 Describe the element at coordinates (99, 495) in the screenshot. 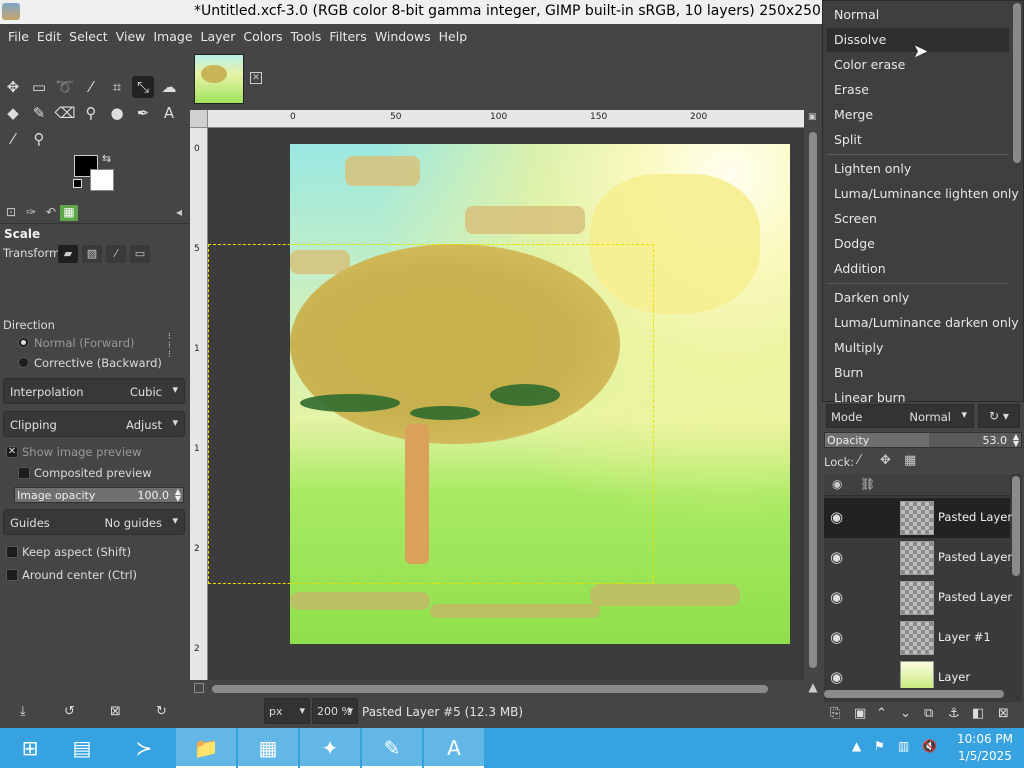

I see `image-opacity-slider: Image opacity 100.0 ▲ ▼` at that location.